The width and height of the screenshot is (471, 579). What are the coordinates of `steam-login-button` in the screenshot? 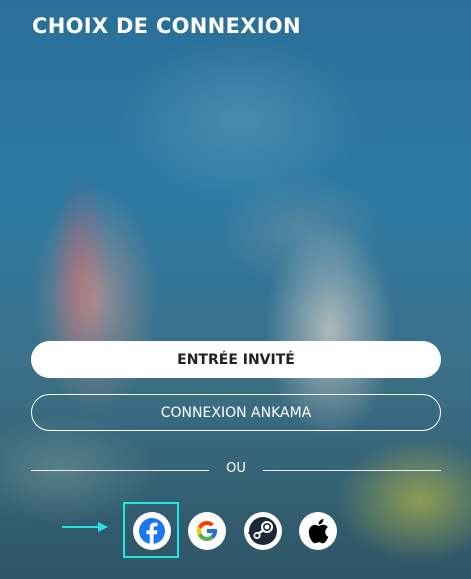 It's located at (263, 531).